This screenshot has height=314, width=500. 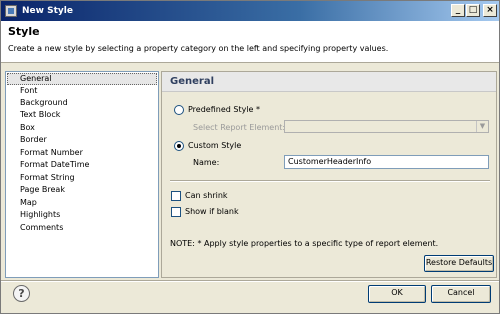 What do you see at coordinates (329, 82) in the screenshot?
I see `panel-header: General` at bounding box center [329, 82].